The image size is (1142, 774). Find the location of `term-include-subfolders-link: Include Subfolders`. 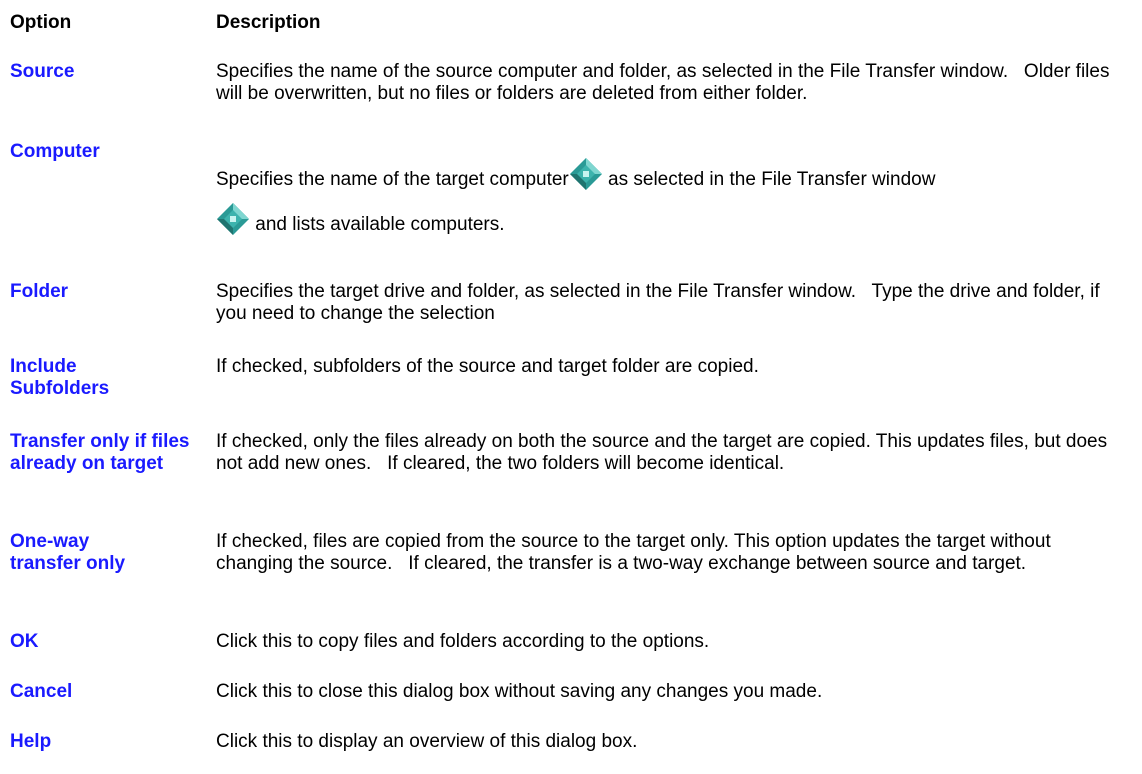

term-include-subfolders-link: Include Subfolders is located at coordinates (75, 378).